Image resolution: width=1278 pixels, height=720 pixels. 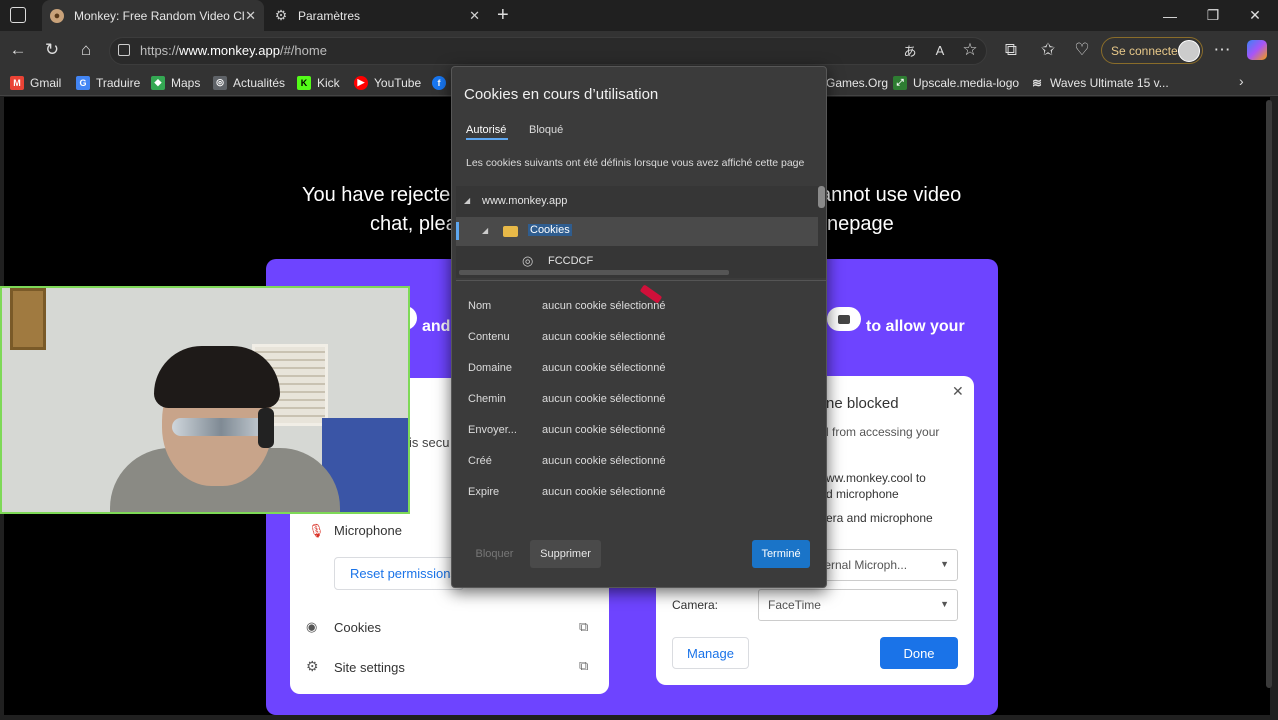 What do you see at coordinates (1255, 15) in the screenshot?
I see `close-window-icon: ✕` at bounding box center [1255, 15].